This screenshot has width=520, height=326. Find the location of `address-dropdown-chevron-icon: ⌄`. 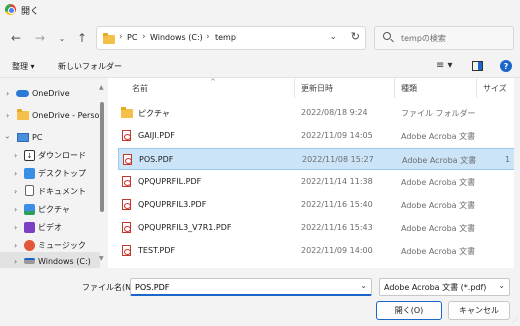

address-dropdown-chevron-icon: ⌄ is located at coordinates (333, 37).